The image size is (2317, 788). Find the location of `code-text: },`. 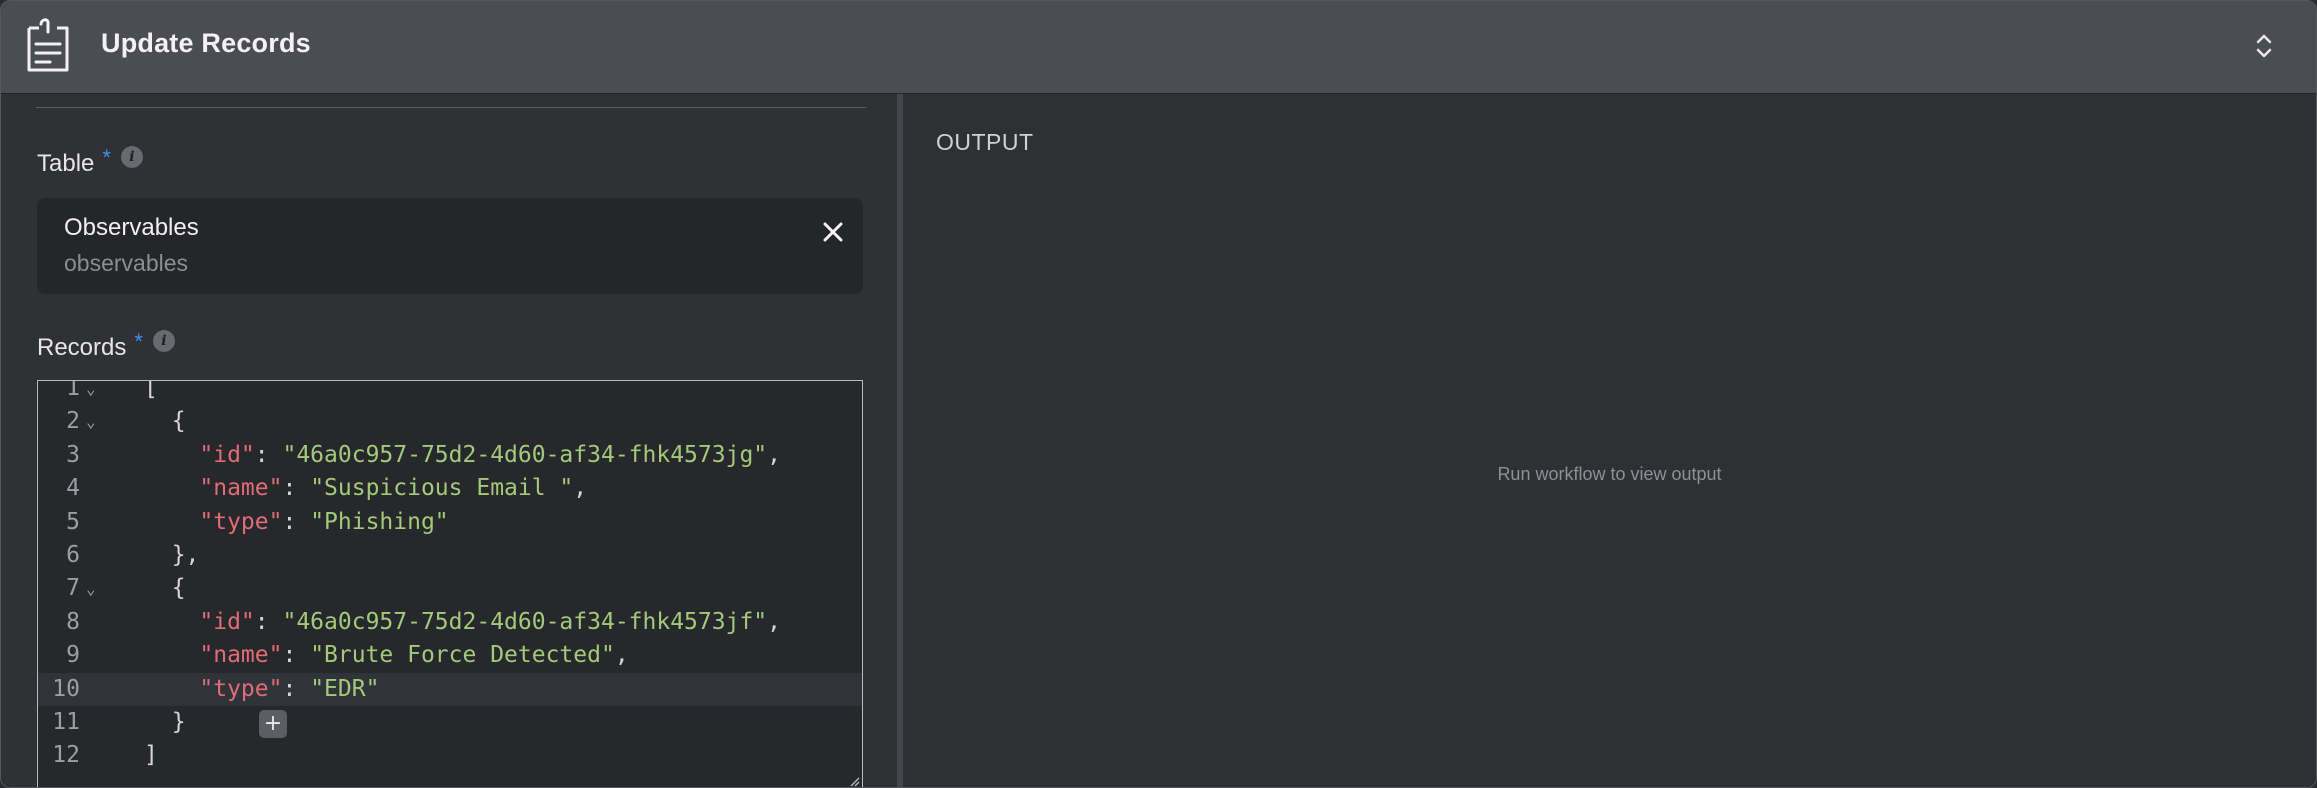

code-text: }, is located at coordinates (172, 555).